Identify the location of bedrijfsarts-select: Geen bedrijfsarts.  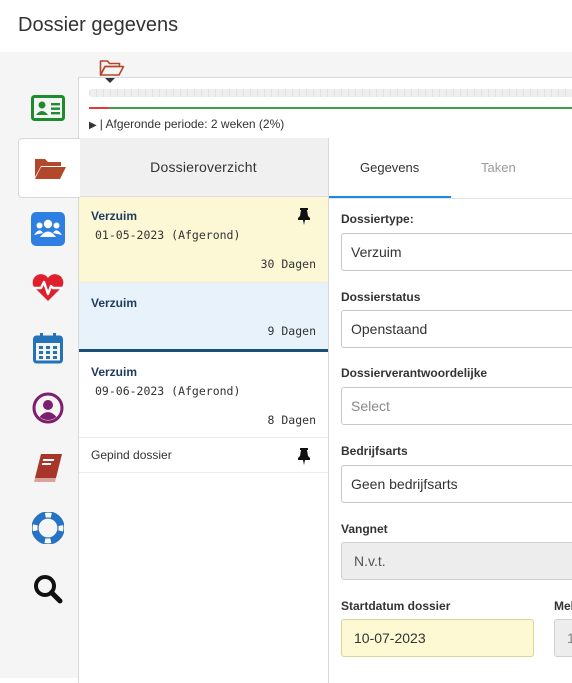
(456, 484).